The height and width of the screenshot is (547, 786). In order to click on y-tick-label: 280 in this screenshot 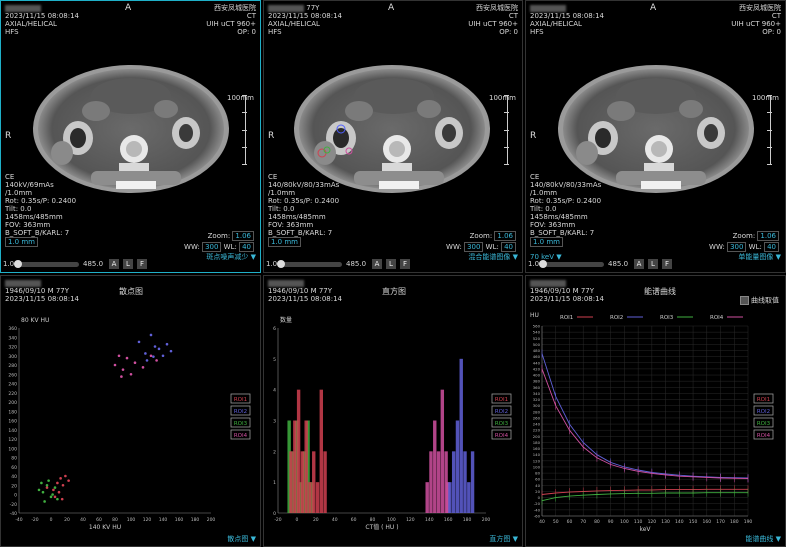, I will do `click(12, 366)`.